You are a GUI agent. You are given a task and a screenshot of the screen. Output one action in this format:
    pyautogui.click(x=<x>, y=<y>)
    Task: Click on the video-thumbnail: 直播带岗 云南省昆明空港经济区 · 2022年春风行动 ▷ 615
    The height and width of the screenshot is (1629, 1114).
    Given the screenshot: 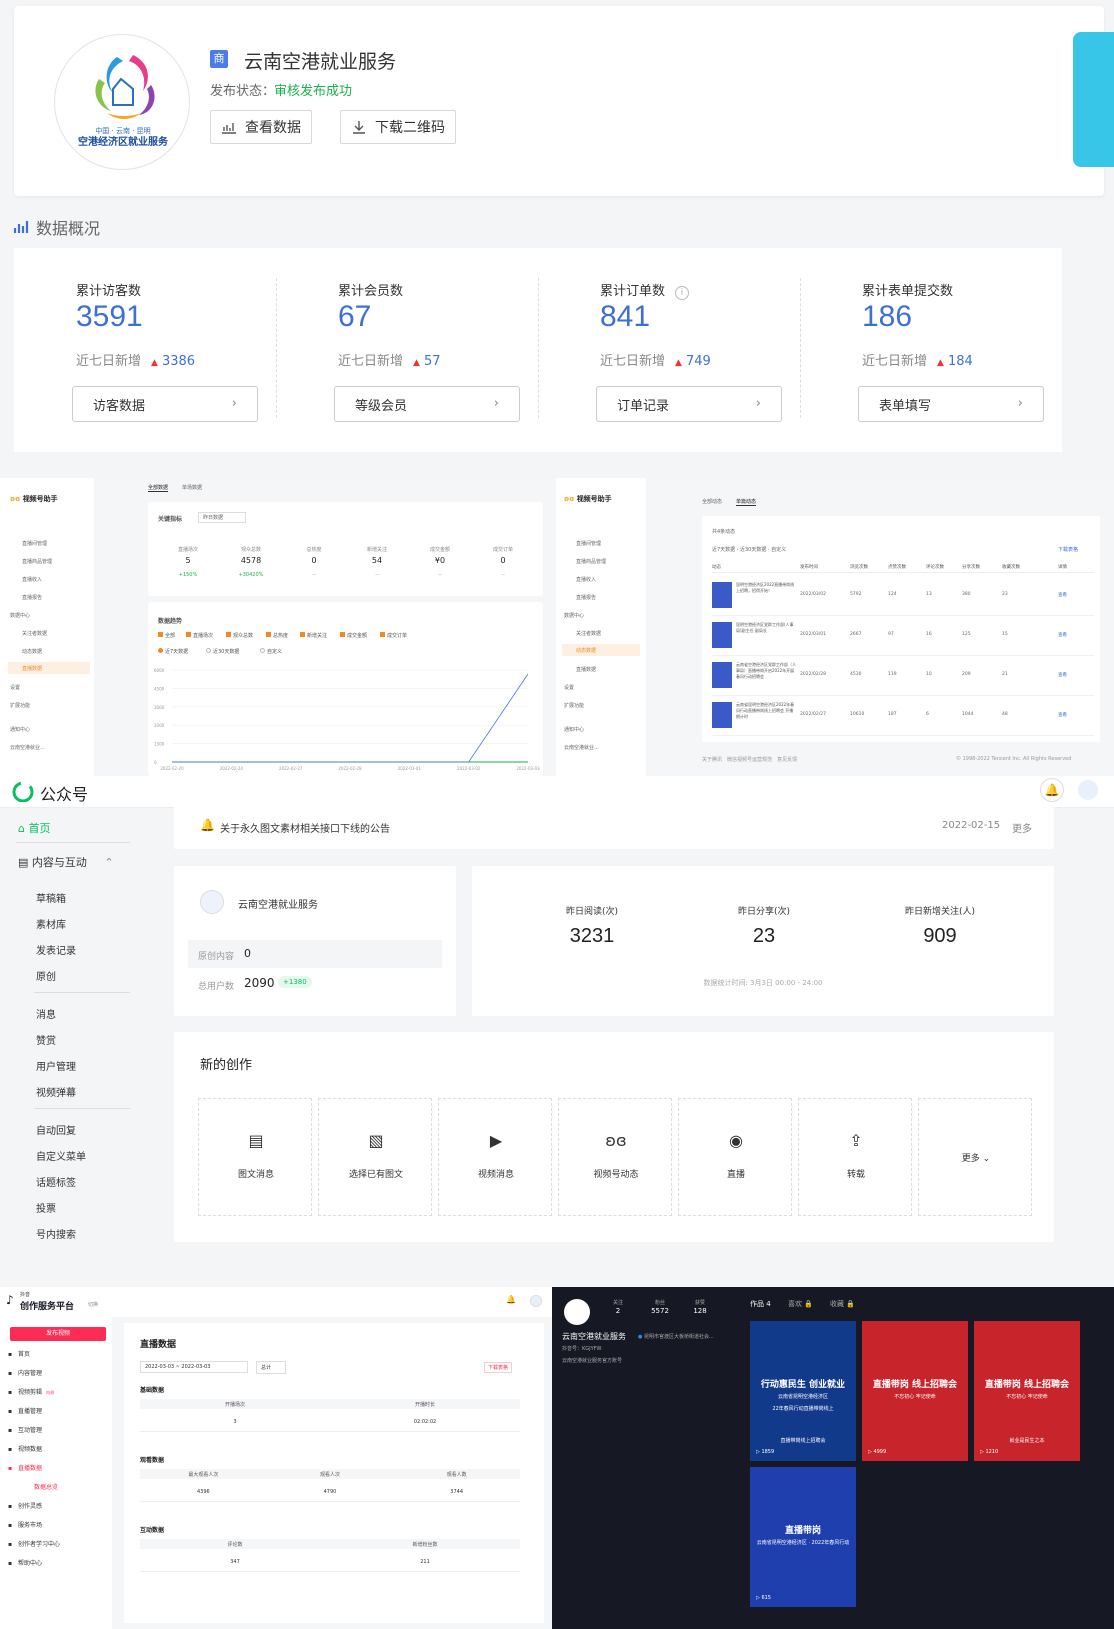 What is the action you would take?
    pyautogui.click(x=803, y=1537)
    